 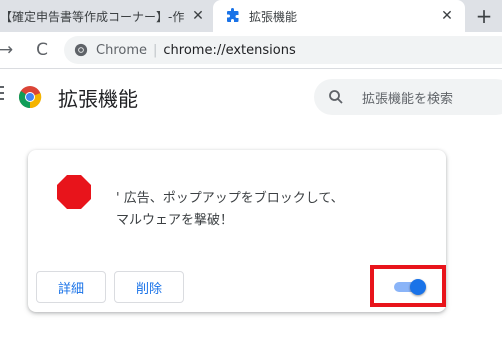 What do you see at coordinates (2, 93) in the screenshot?
I see `menu-icon` at bounding box center [2, 93].